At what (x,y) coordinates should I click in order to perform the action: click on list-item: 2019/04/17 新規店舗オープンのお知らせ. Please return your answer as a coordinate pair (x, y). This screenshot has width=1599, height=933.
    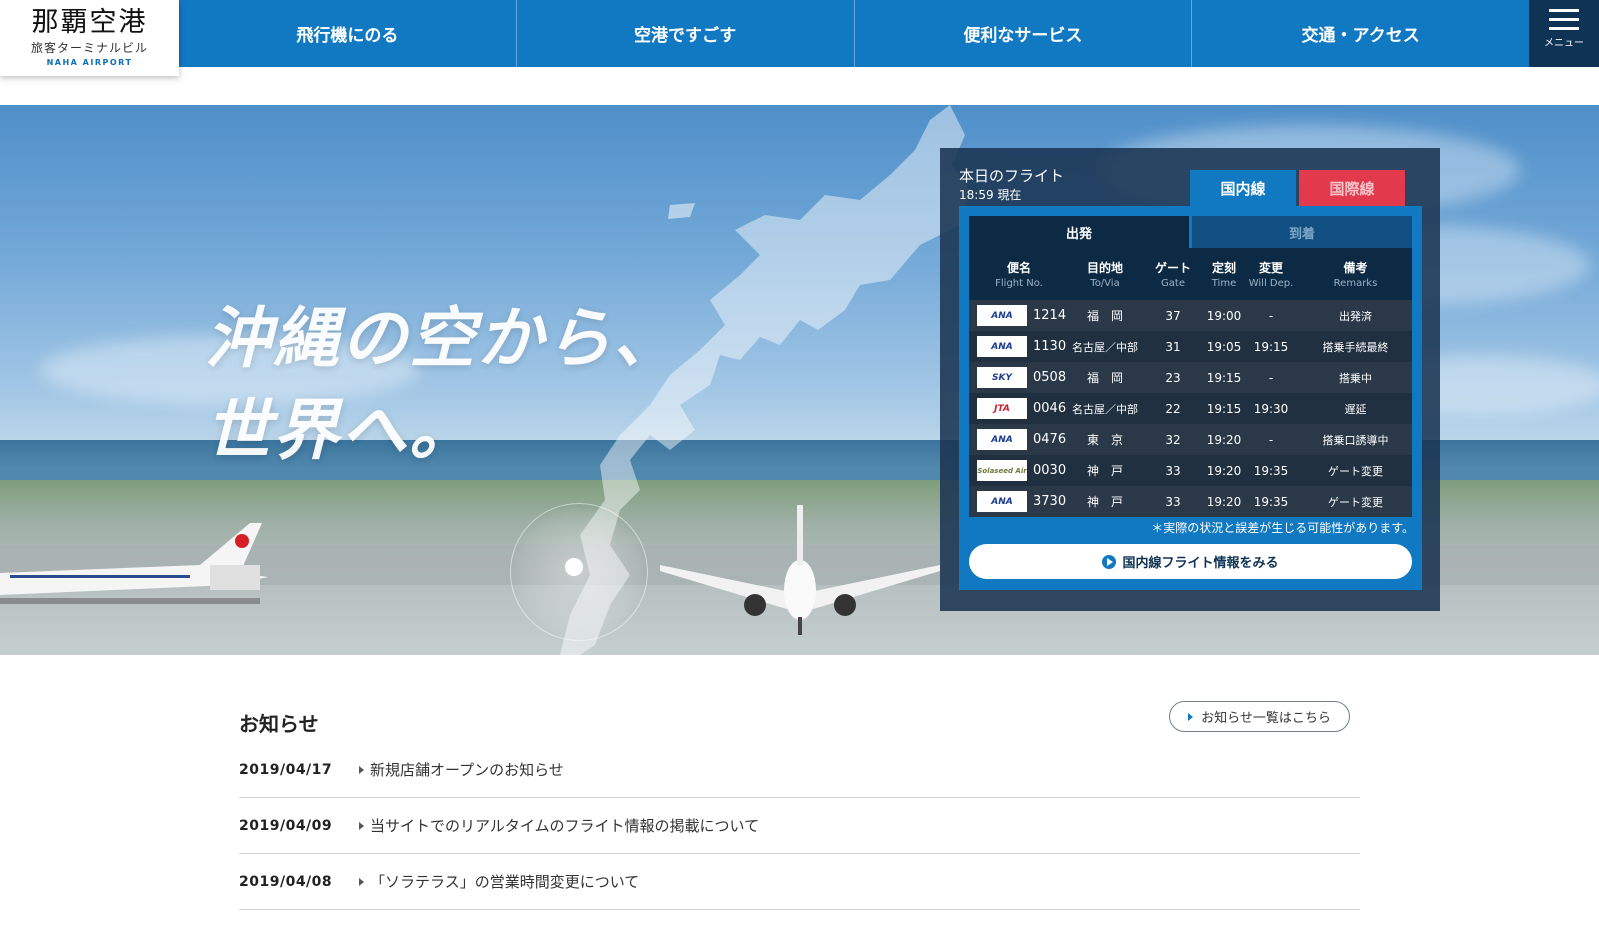
    Looking at the image, I should click on (799, 770).